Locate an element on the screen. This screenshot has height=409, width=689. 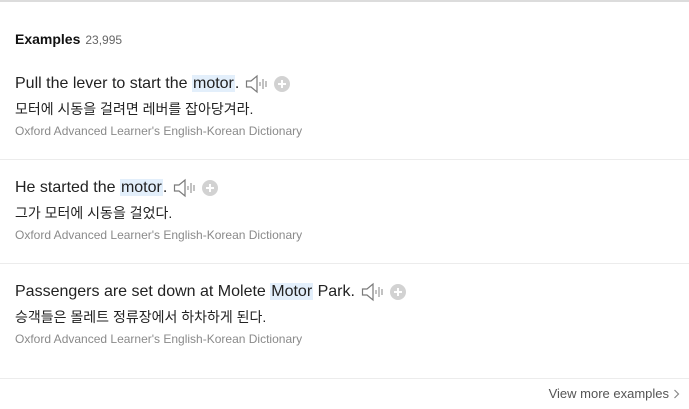
view-more-examples-link: View more examples is located at coordinates (614, 393).